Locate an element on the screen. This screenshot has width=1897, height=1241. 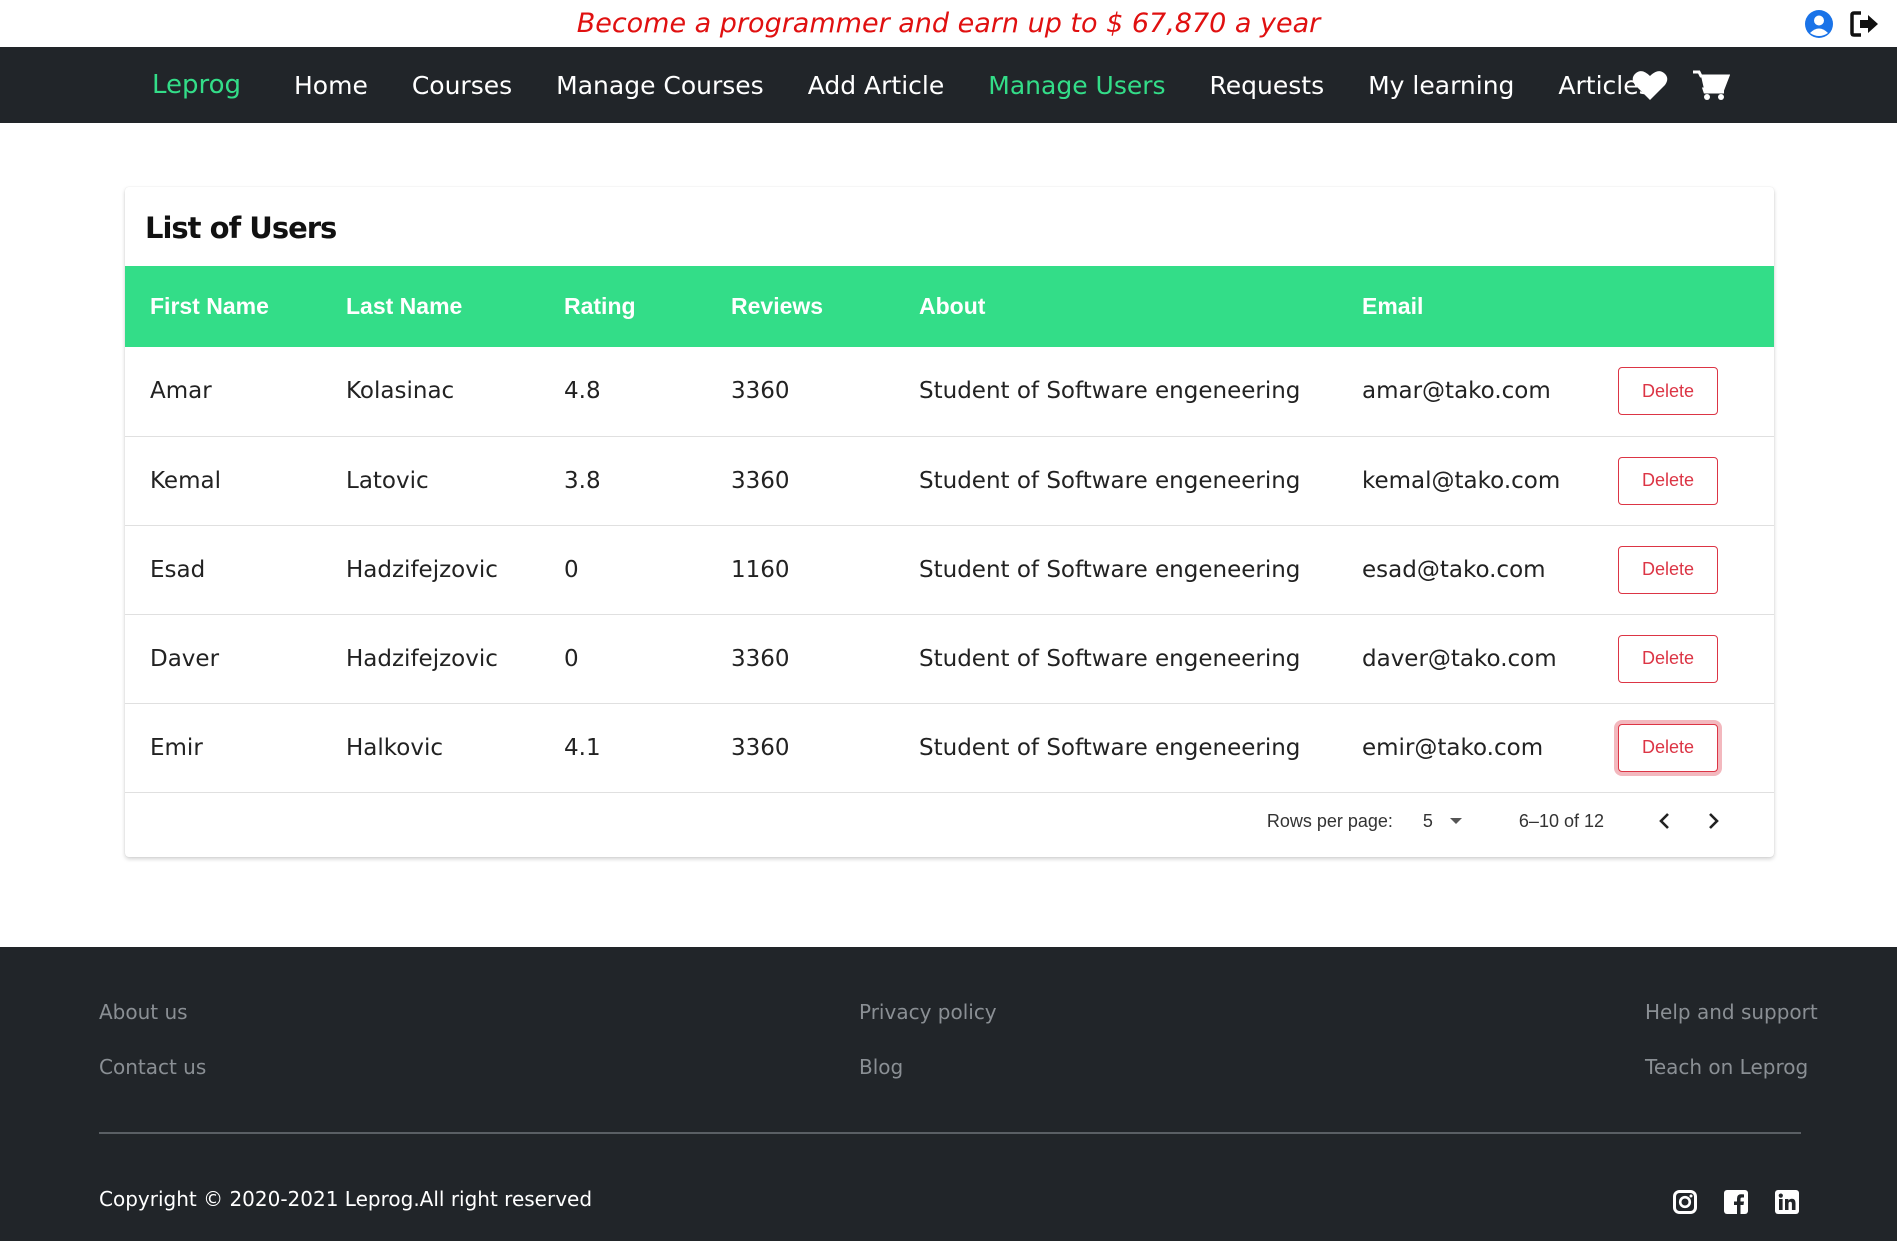
top-icons is located at coordinates (1842, 24).